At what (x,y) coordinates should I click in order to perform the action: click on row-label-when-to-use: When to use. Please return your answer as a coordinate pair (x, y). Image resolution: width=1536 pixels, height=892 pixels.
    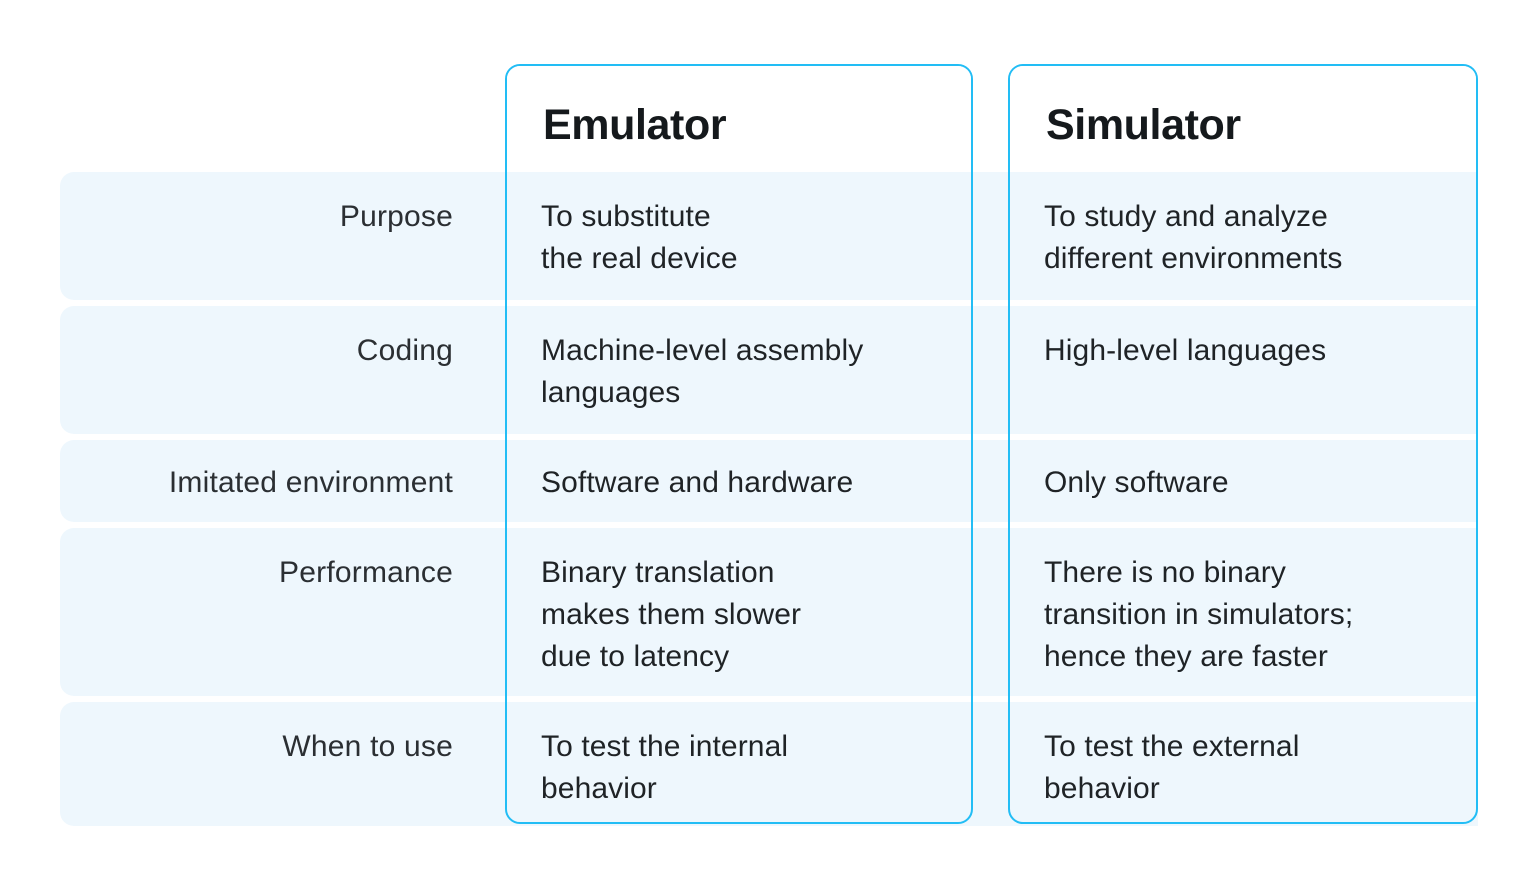
    Looking at the image, I should click on (367, 746).